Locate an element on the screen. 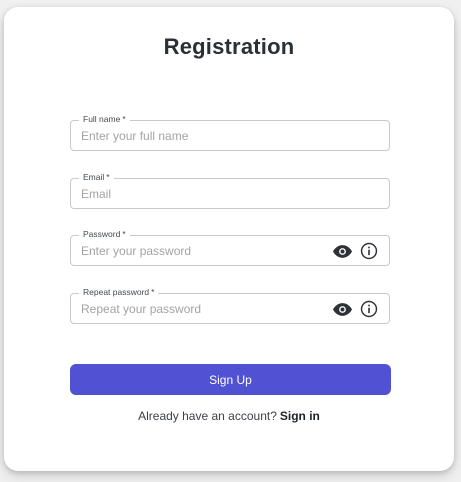 Image resolution: width=461 pixels, height=482 pixels. email-field: Email * is located at coordinates (230, 190).